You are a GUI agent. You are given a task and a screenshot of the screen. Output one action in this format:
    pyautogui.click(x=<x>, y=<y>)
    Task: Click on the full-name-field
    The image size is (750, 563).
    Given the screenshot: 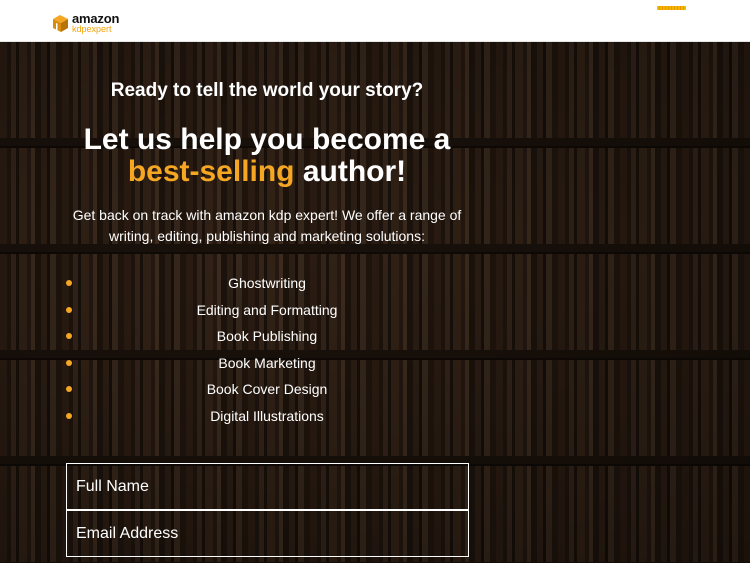 What is the action you would take?
    pyautogui.click(x=267, y=486)
    